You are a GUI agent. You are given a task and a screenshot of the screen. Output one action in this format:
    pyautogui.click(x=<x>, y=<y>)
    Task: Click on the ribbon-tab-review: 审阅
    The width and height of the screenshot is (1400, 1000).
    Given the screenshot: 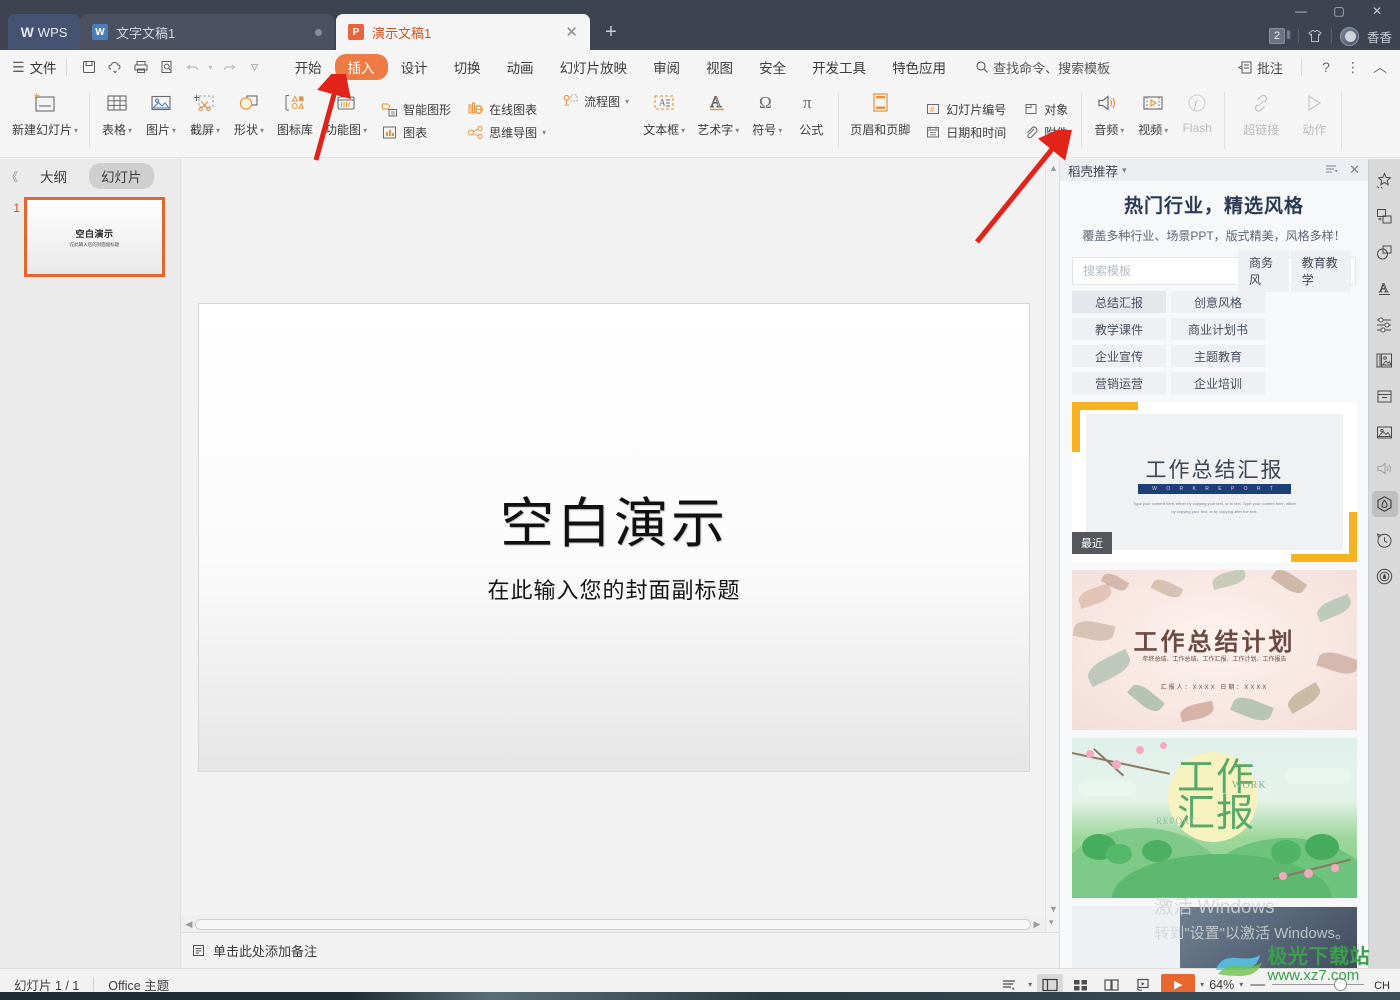 What is the action you would take?
    pyautogui.click(x=666, y=67)
    